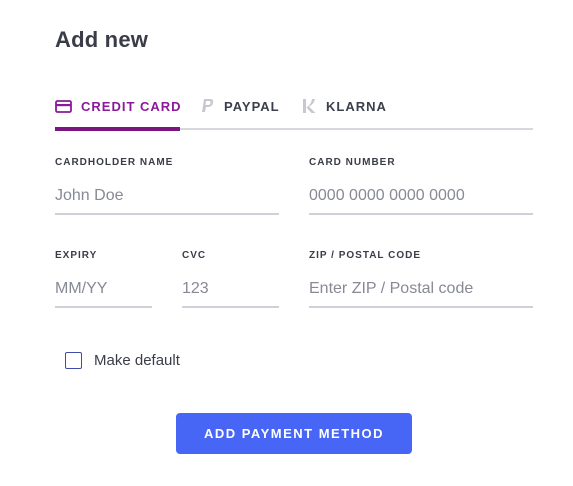 The height and width of the screenshot is (486, 573). Describe the element at coordinates (352, 162) in the screenshot. I see `card-number-label: CARD NUMBER` at that location.